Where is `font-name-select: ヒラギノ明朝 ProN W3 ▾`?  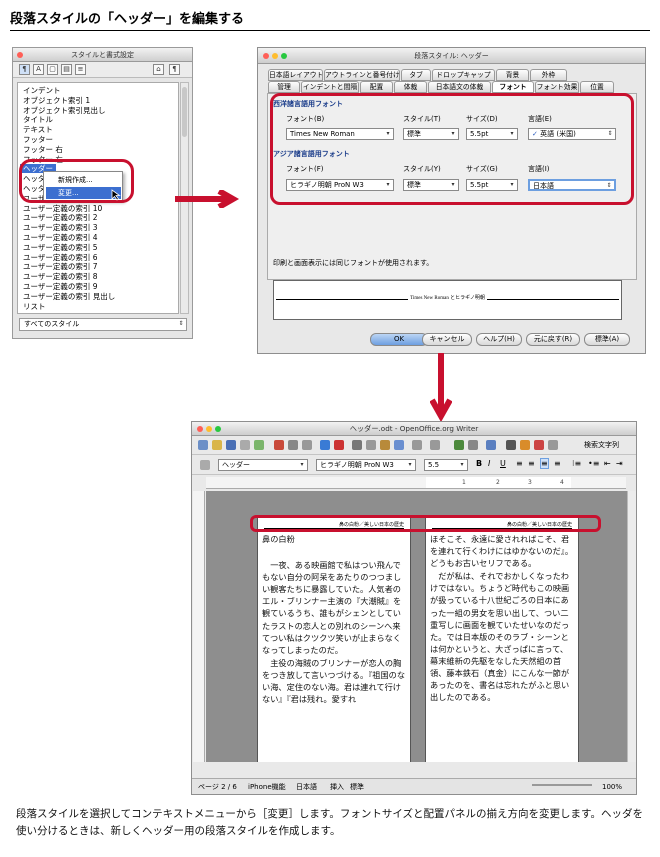
font-name-select: ヒラギノ明朝 ProN W3 ▾ is located at coordinates (366, 465).